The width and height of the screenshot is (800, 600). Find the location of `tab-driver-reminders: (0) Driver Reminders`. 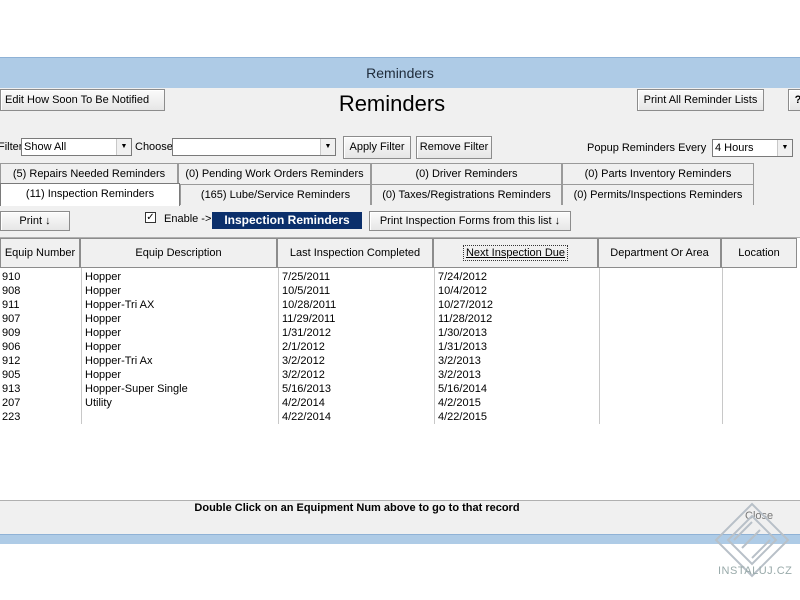

tab-driver-reminders: (0) Driver Reminders is located at coordinates (466, 173).